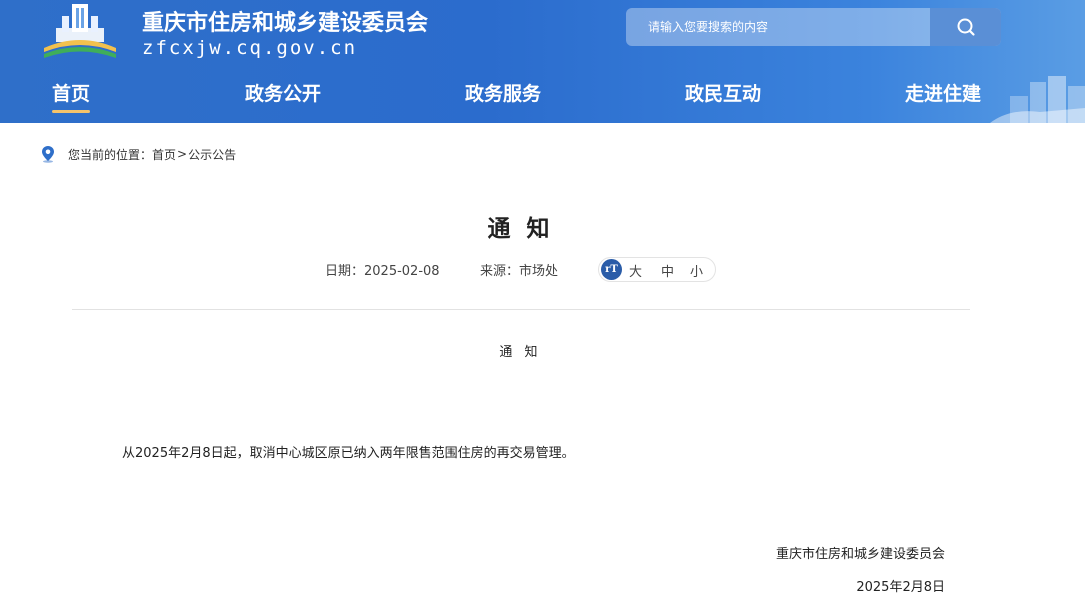  I want to click on breadcrumb-announcements-link: 公示公告, so click(212, 154).